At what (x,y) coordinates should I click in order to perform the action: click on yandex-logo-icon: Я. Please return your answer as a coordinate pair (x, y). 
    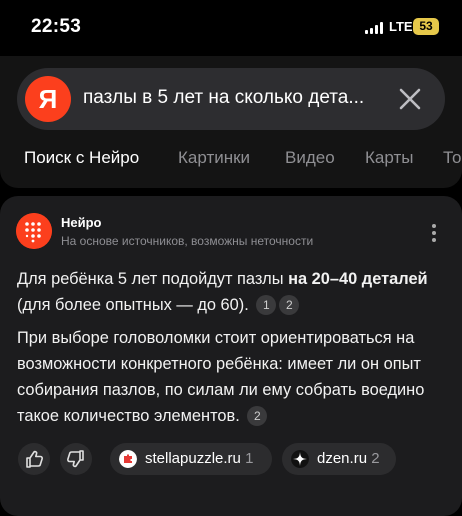
    Looking at the image, I should click on (48, 99).